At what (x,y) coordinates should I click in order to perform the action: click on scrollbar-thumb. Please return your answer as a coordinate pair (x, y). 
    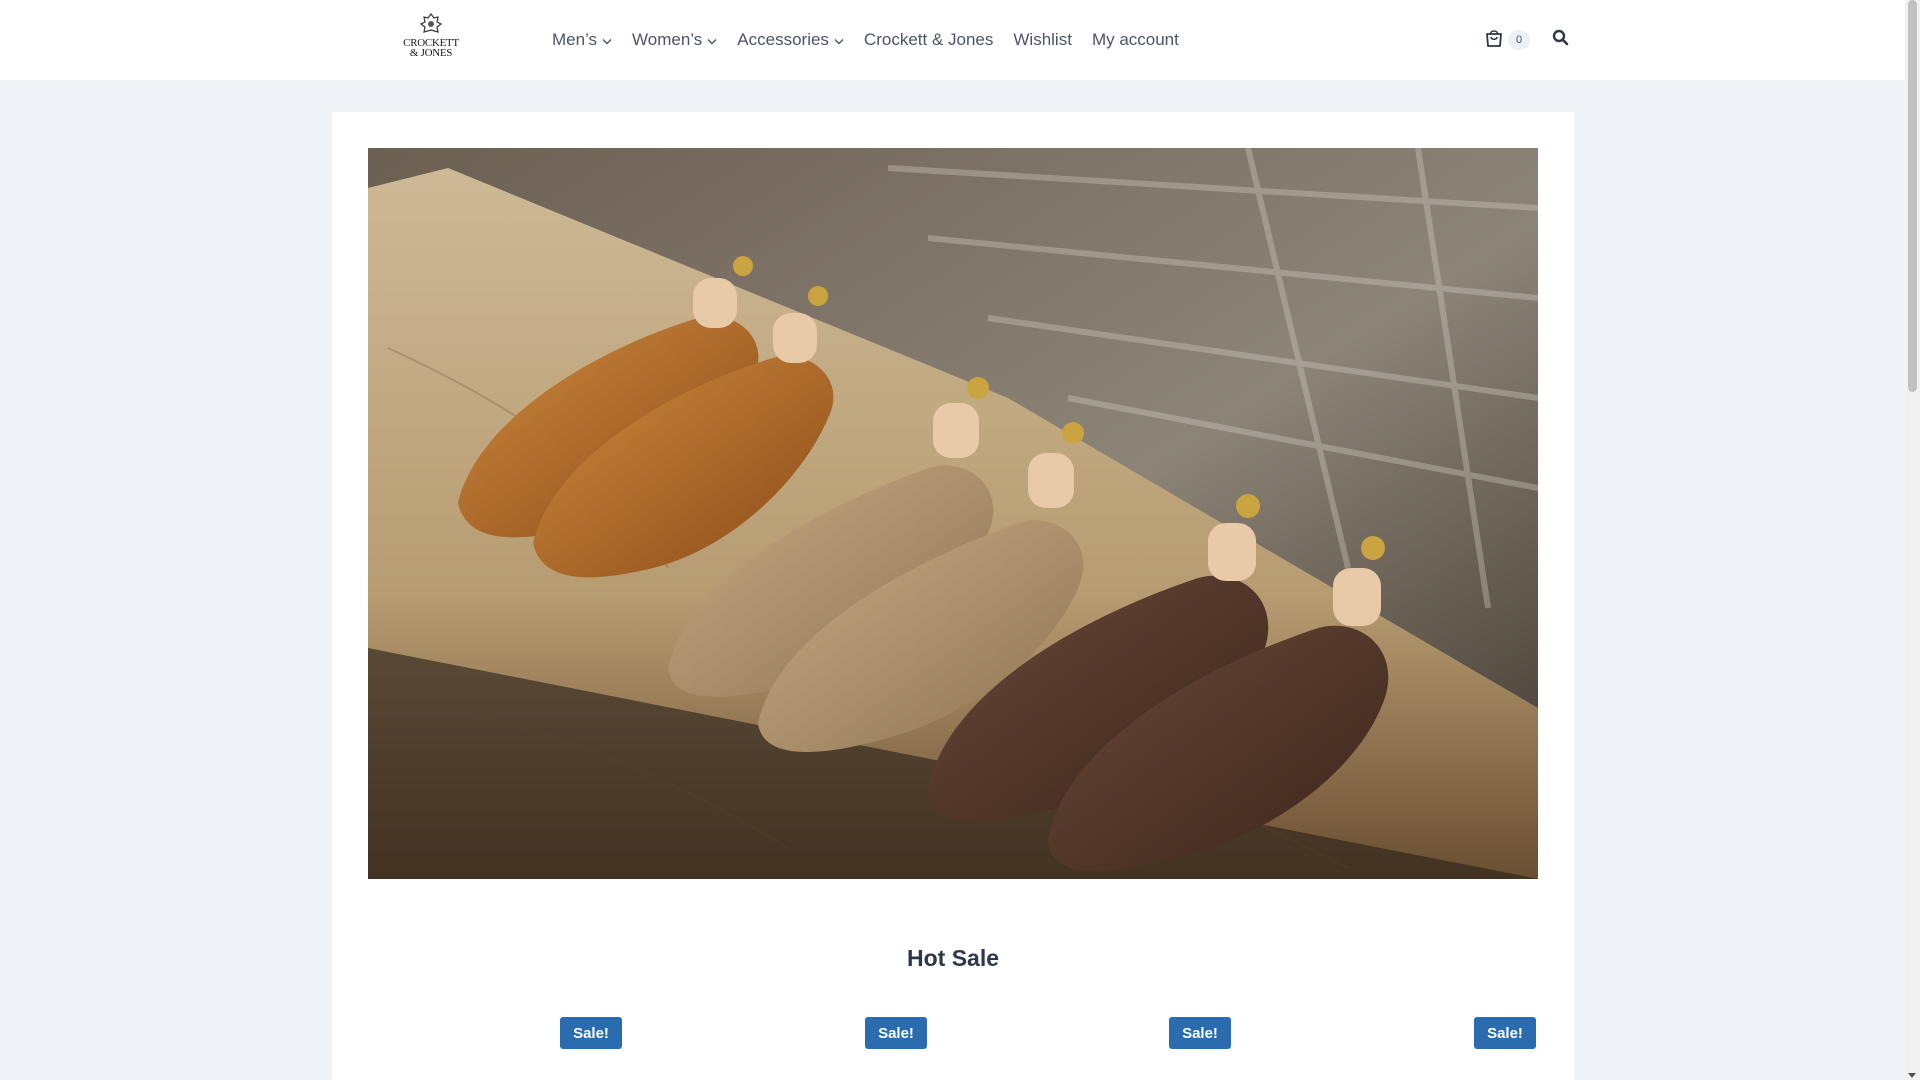
    Looking at the image, I should click on (1912, 196).